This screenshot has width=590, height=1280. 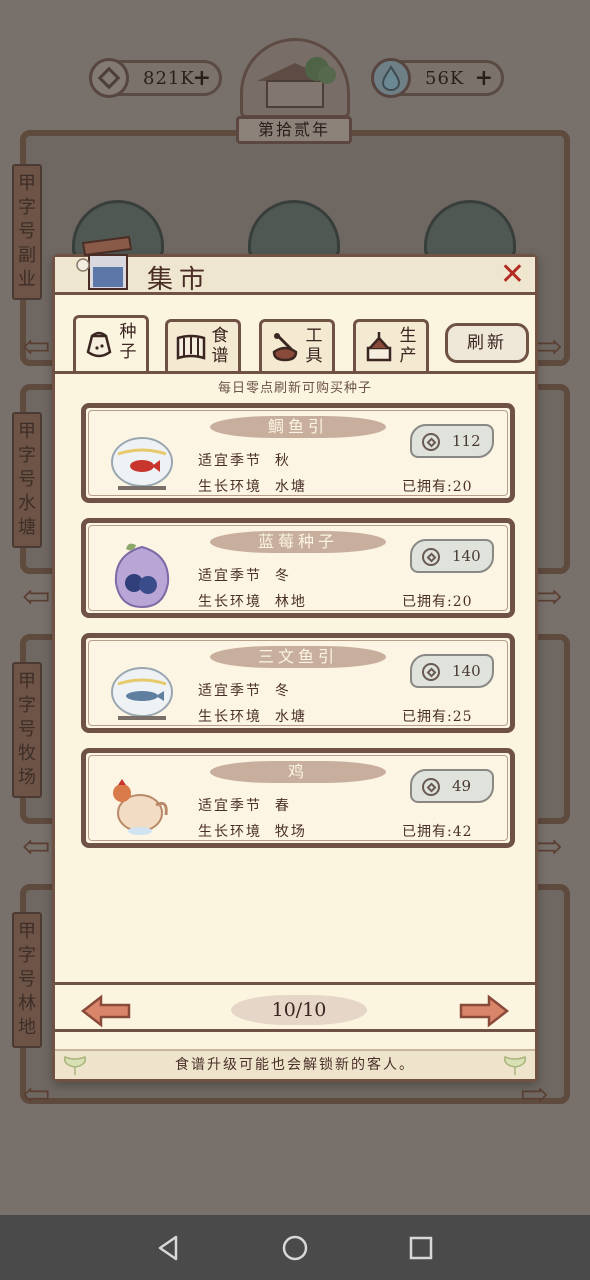 What do you see at coordinates (379, 347) in the screenshot?
I see `production-icon` at bounding box center [379, 347].